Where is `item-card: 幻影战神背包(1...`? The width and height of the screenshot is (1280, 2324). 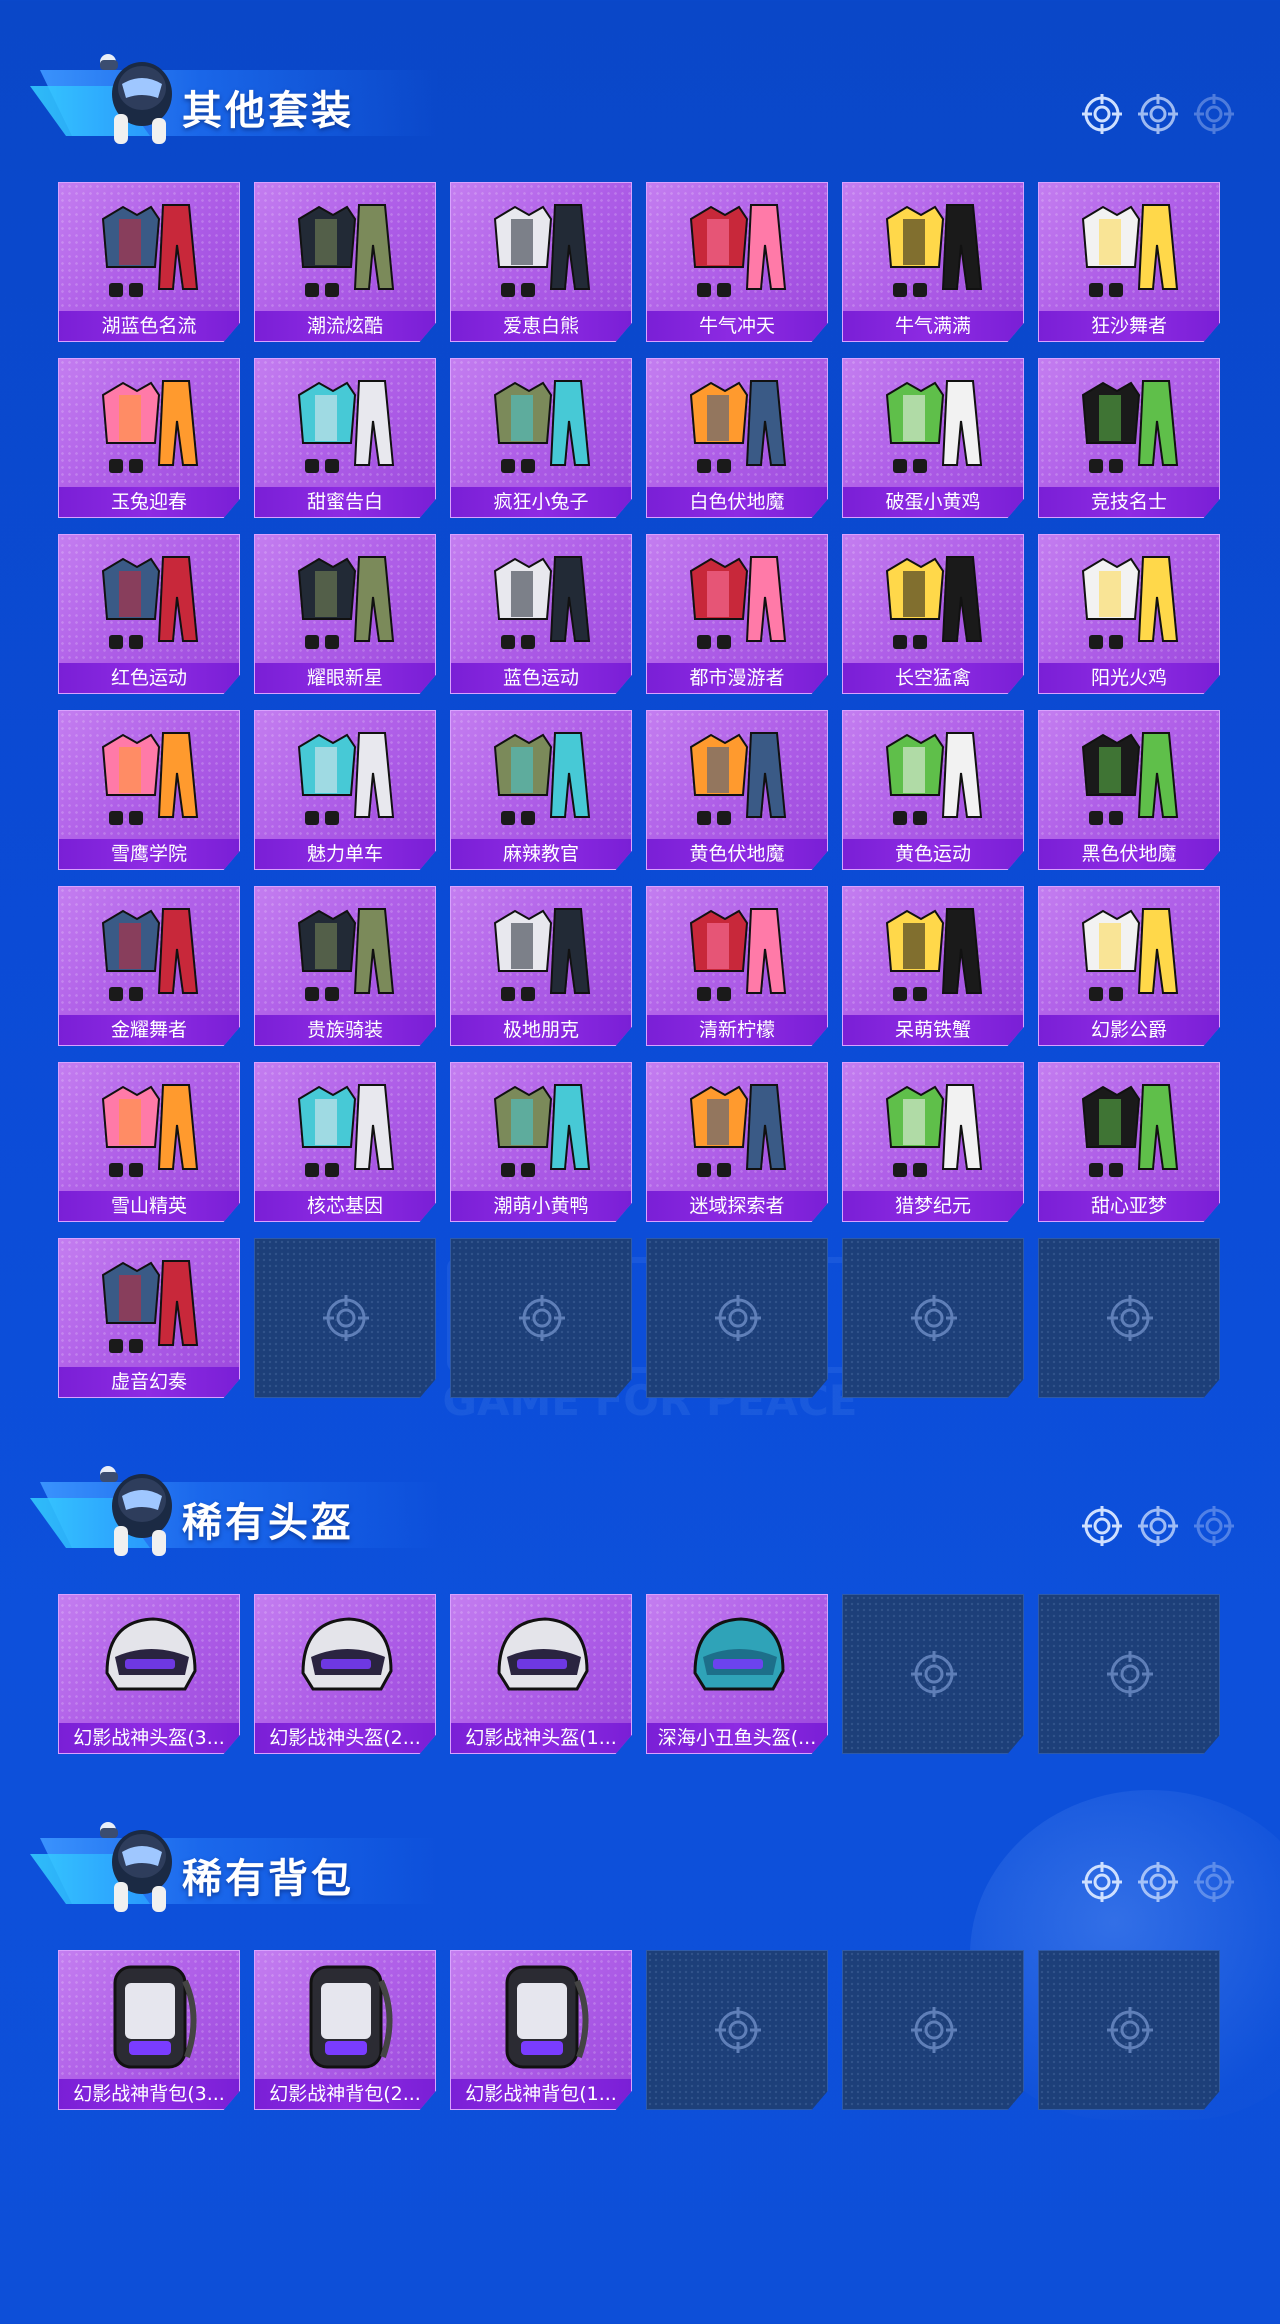 item-card: 幻影战神背包(1... is located at coordinates (541, 2030).